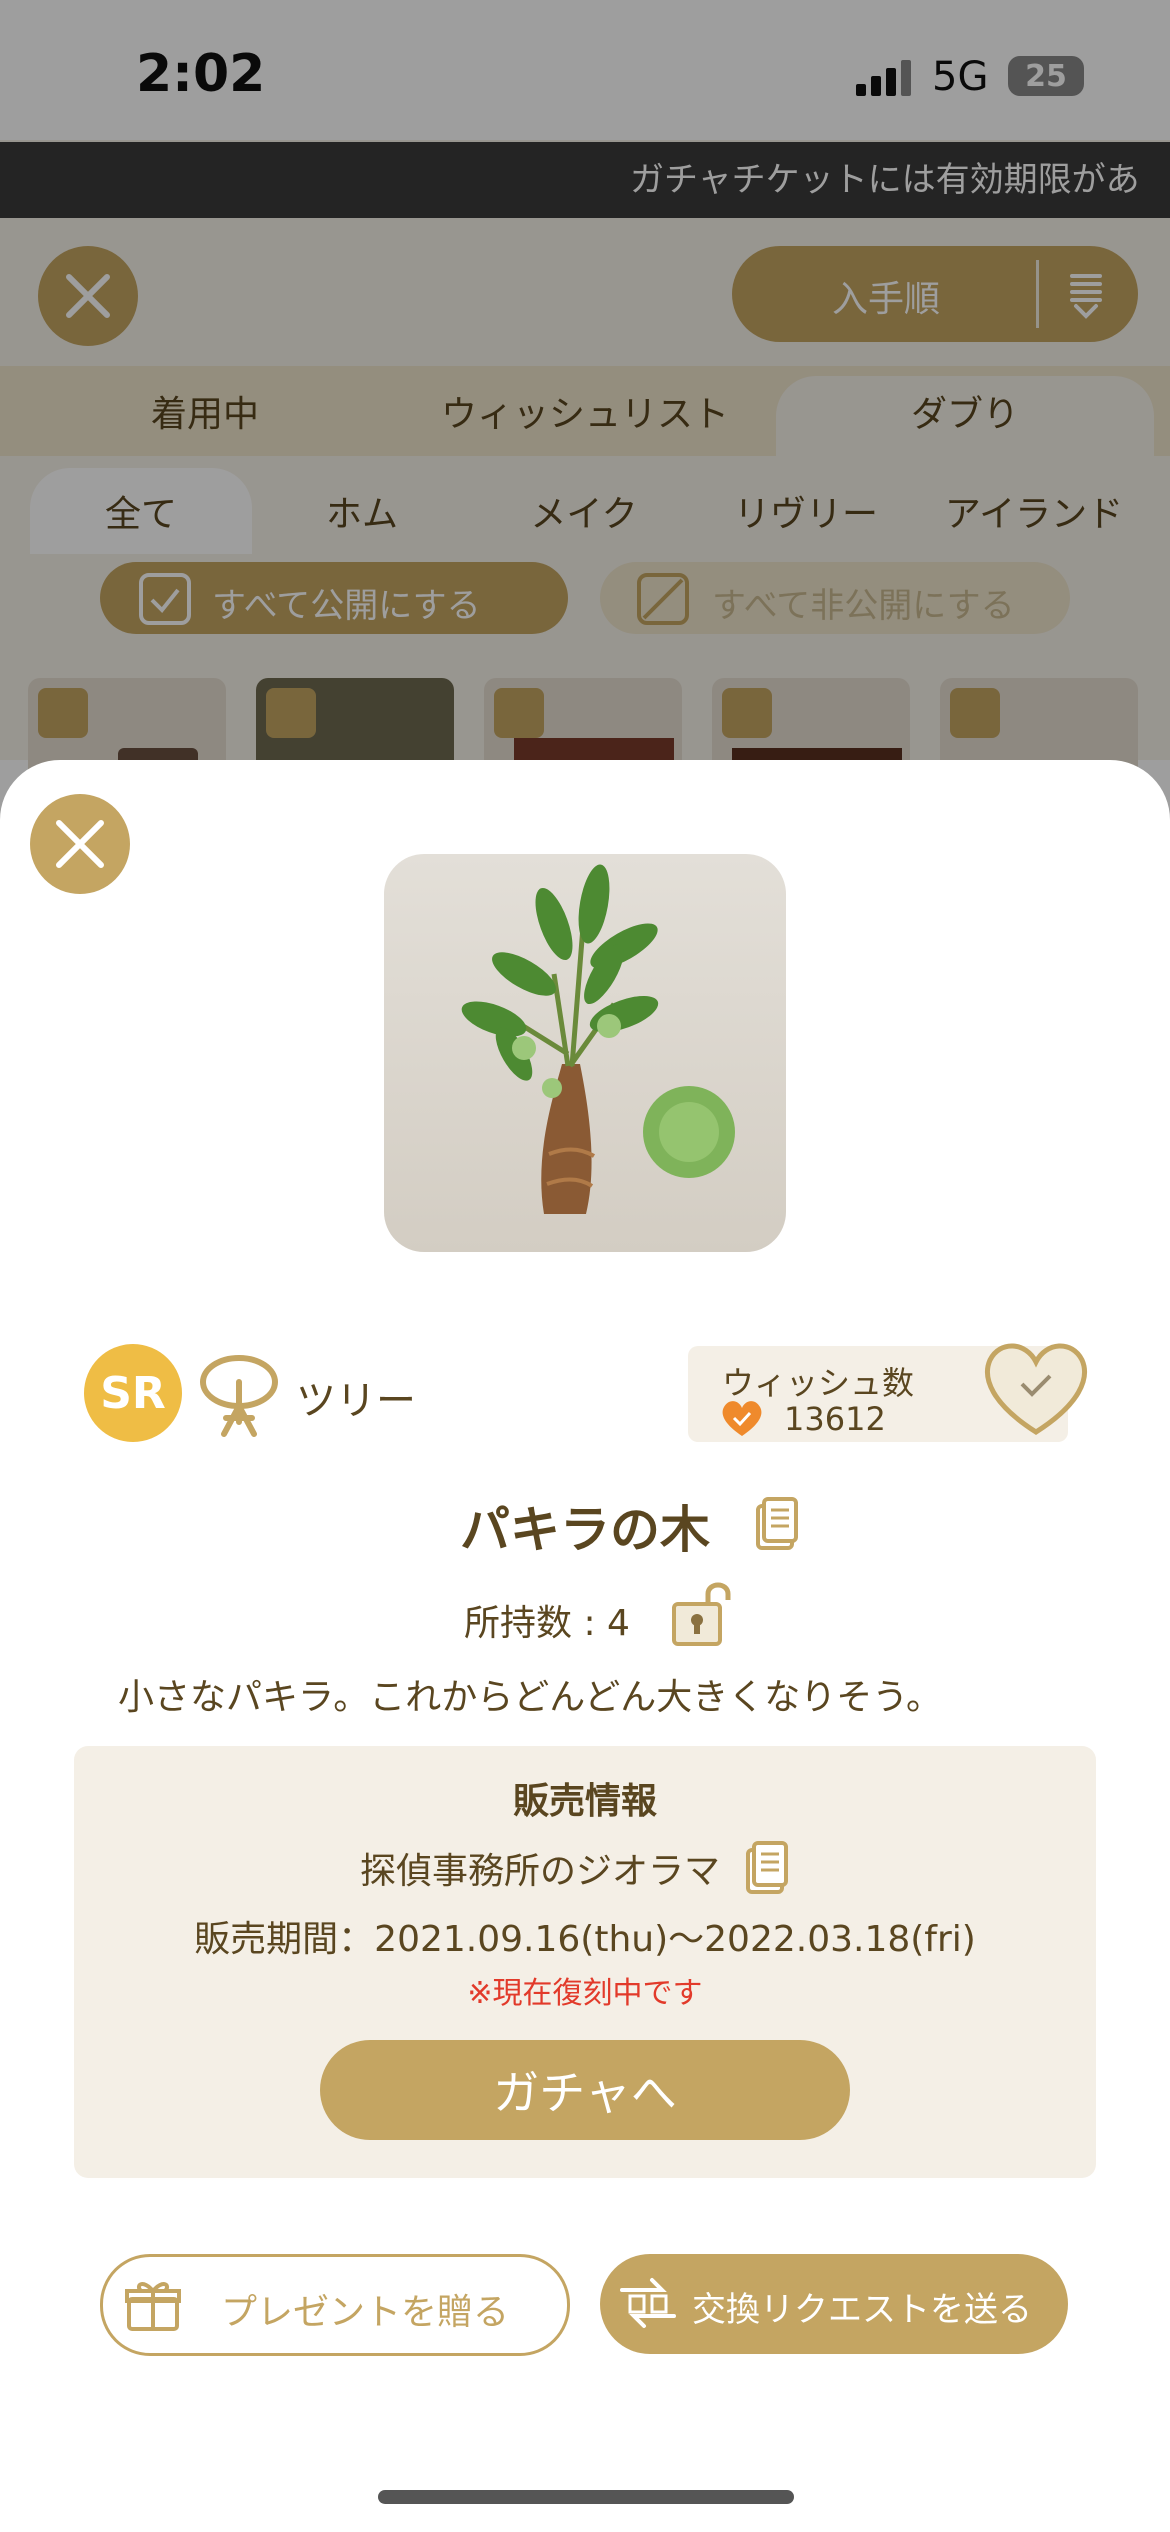 Image resolution: width=1170 pixels, height=2532 pixels. I want to click on sales-source: 探偵事務所のジオラマ, so click(540, 1871).